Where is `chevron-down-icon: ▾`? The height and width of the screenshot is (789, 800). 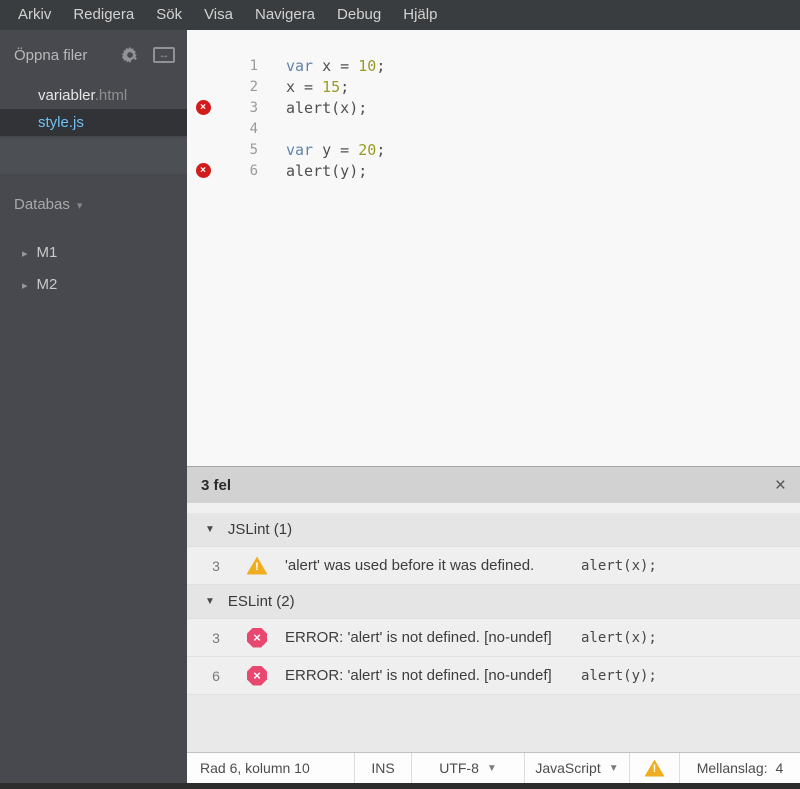 chevron-down-icon: ▾ is located at coordinates (79, 206).